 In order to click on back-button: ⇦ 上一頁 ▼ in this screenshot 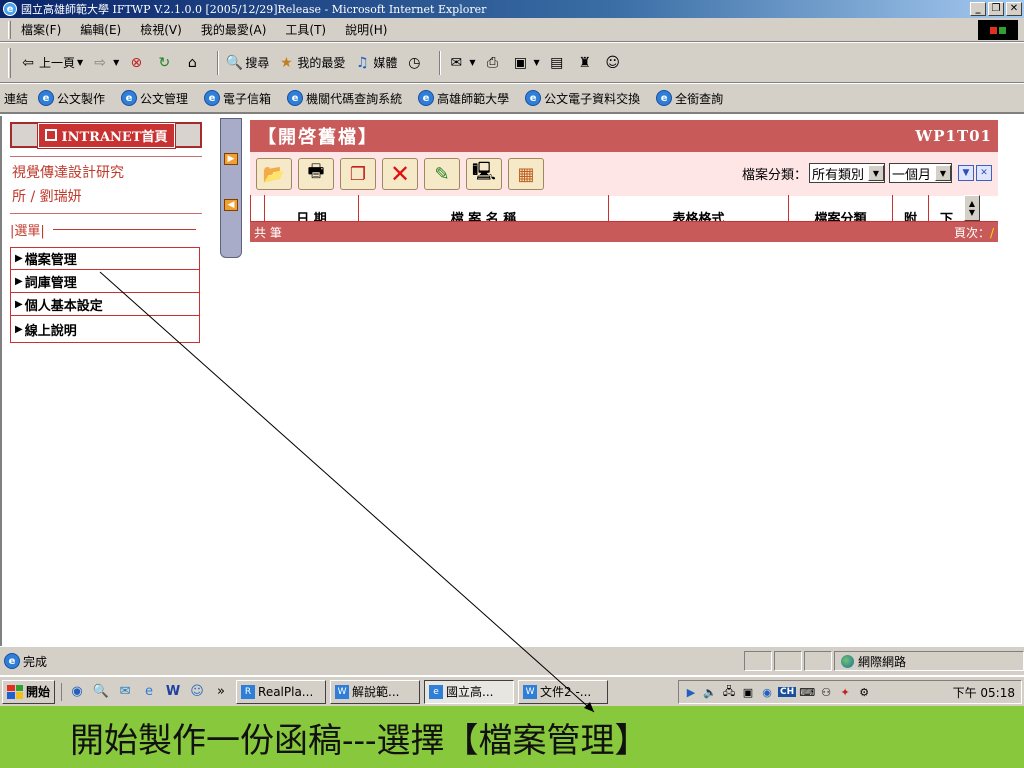, I will do `click(51, 63)`.